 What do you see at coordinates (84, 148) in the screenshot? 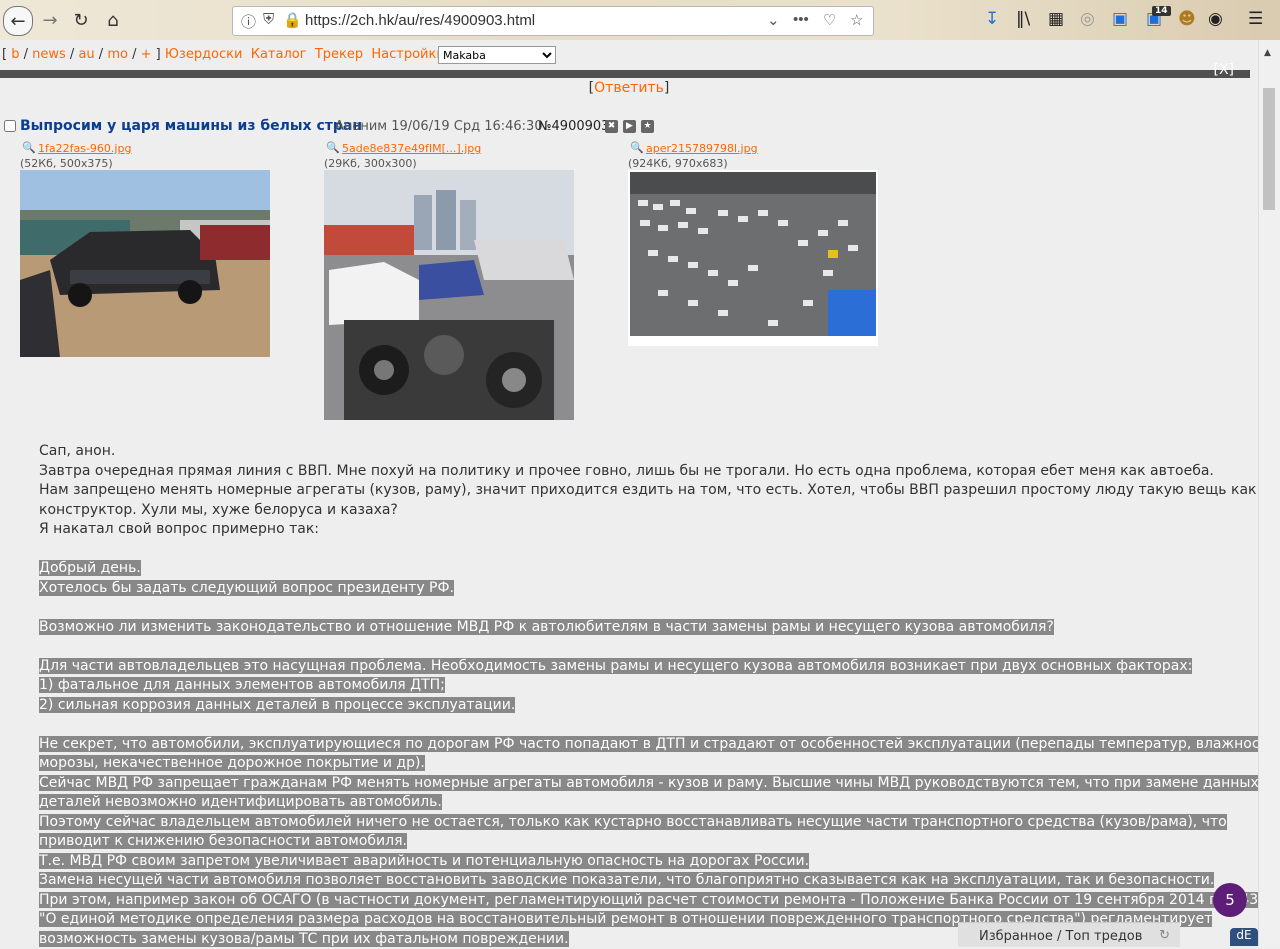
I see `file-name-link: 1fa22fas-960.jpg` at bounding box center [84, 148].